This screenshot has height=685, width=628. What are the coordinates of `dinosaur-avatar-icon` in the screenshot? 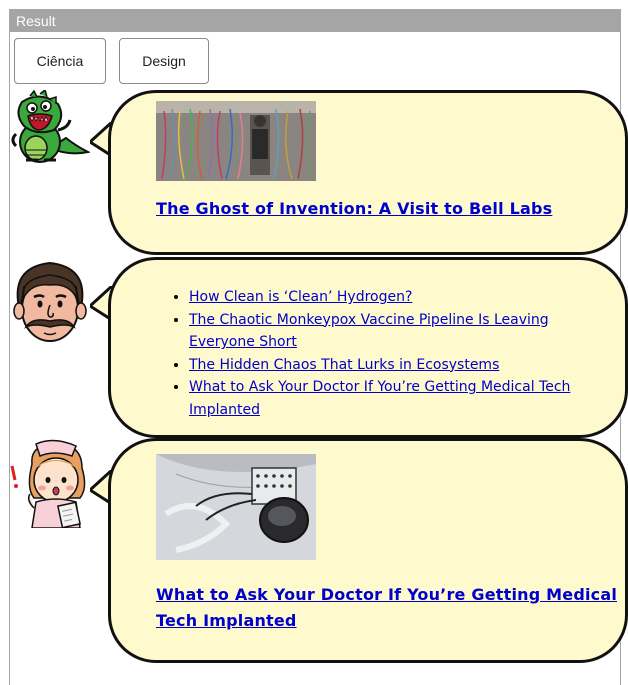 It's located at (50, 126).